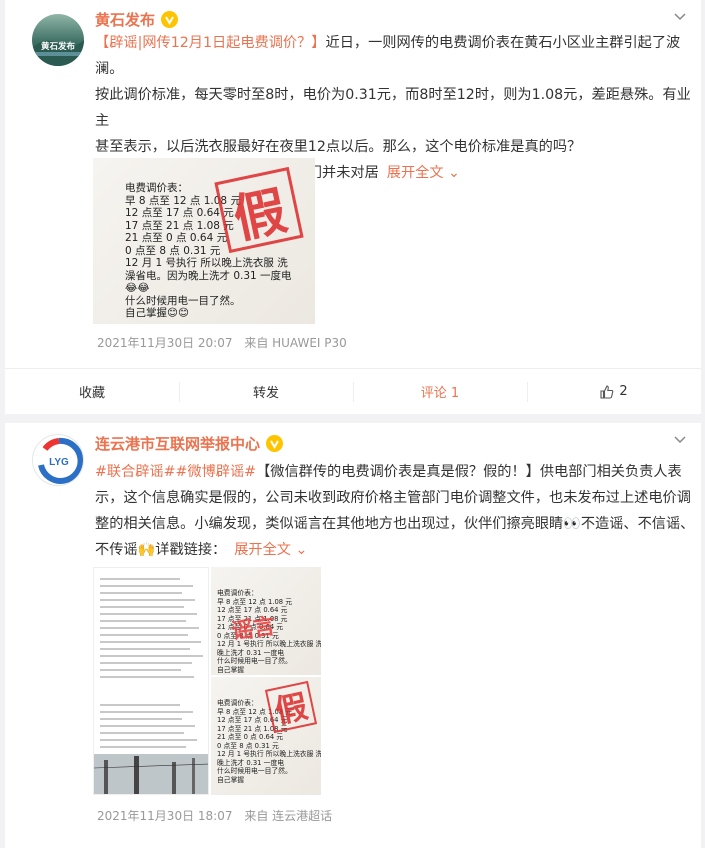 This screenshot has width=705, height=848. I want to click on action-bar: 收藏 转发 评论 1 2, so click(353, 391).